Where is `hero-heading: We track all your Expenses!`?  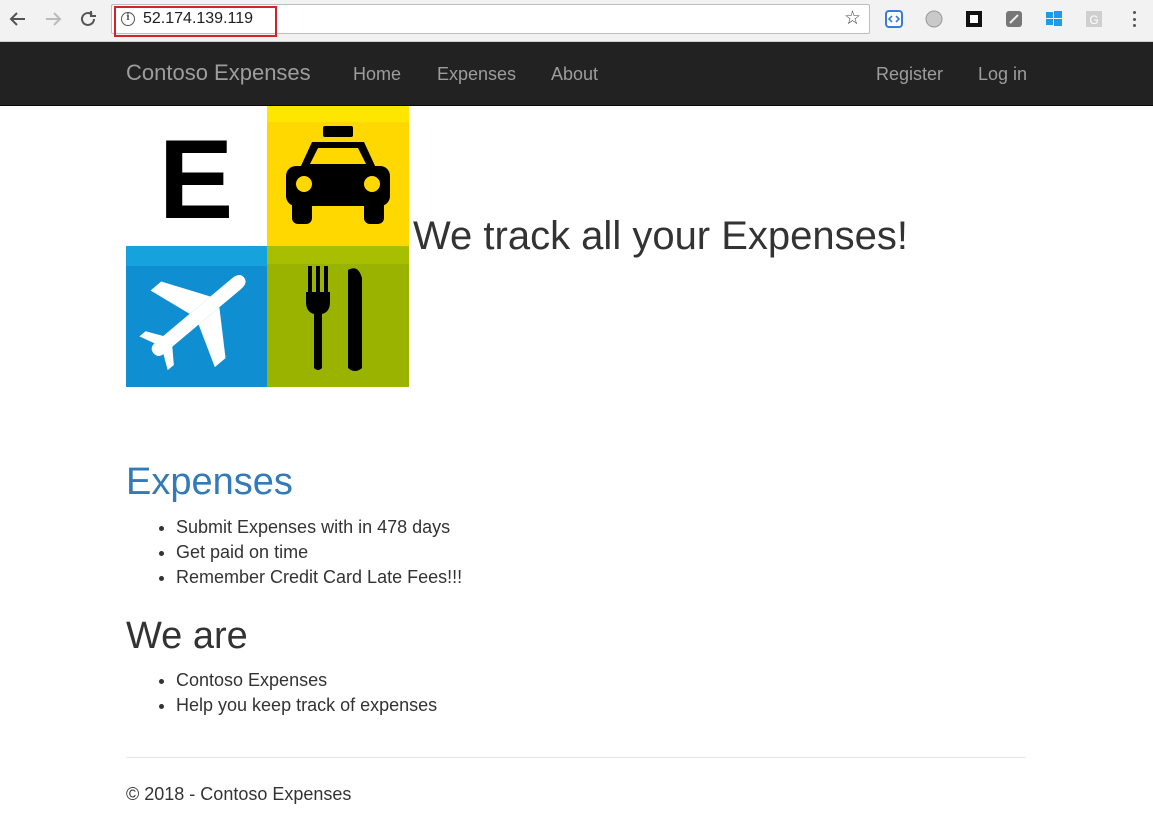 hero-heading: We track all your Expenses! is located at coordinates (661, 236).